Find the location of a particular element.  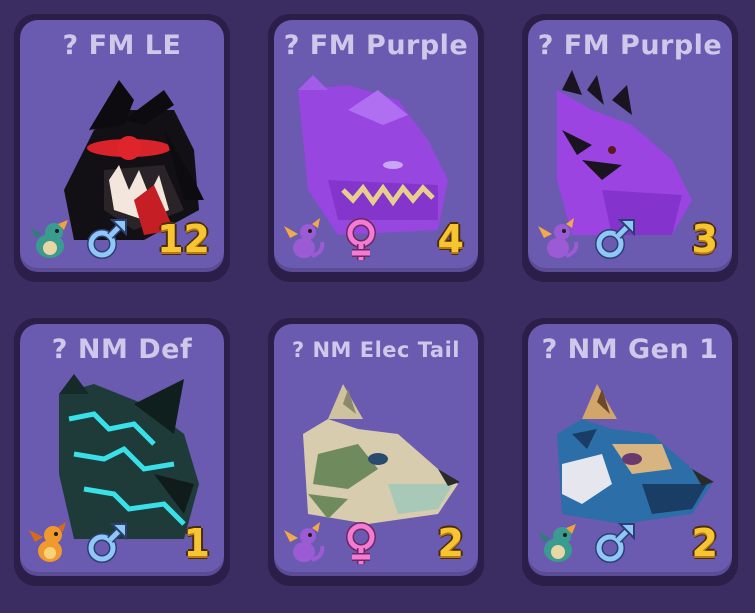

pet-card: ? NM Gen 1 2 is located at coordinates (630, 452).